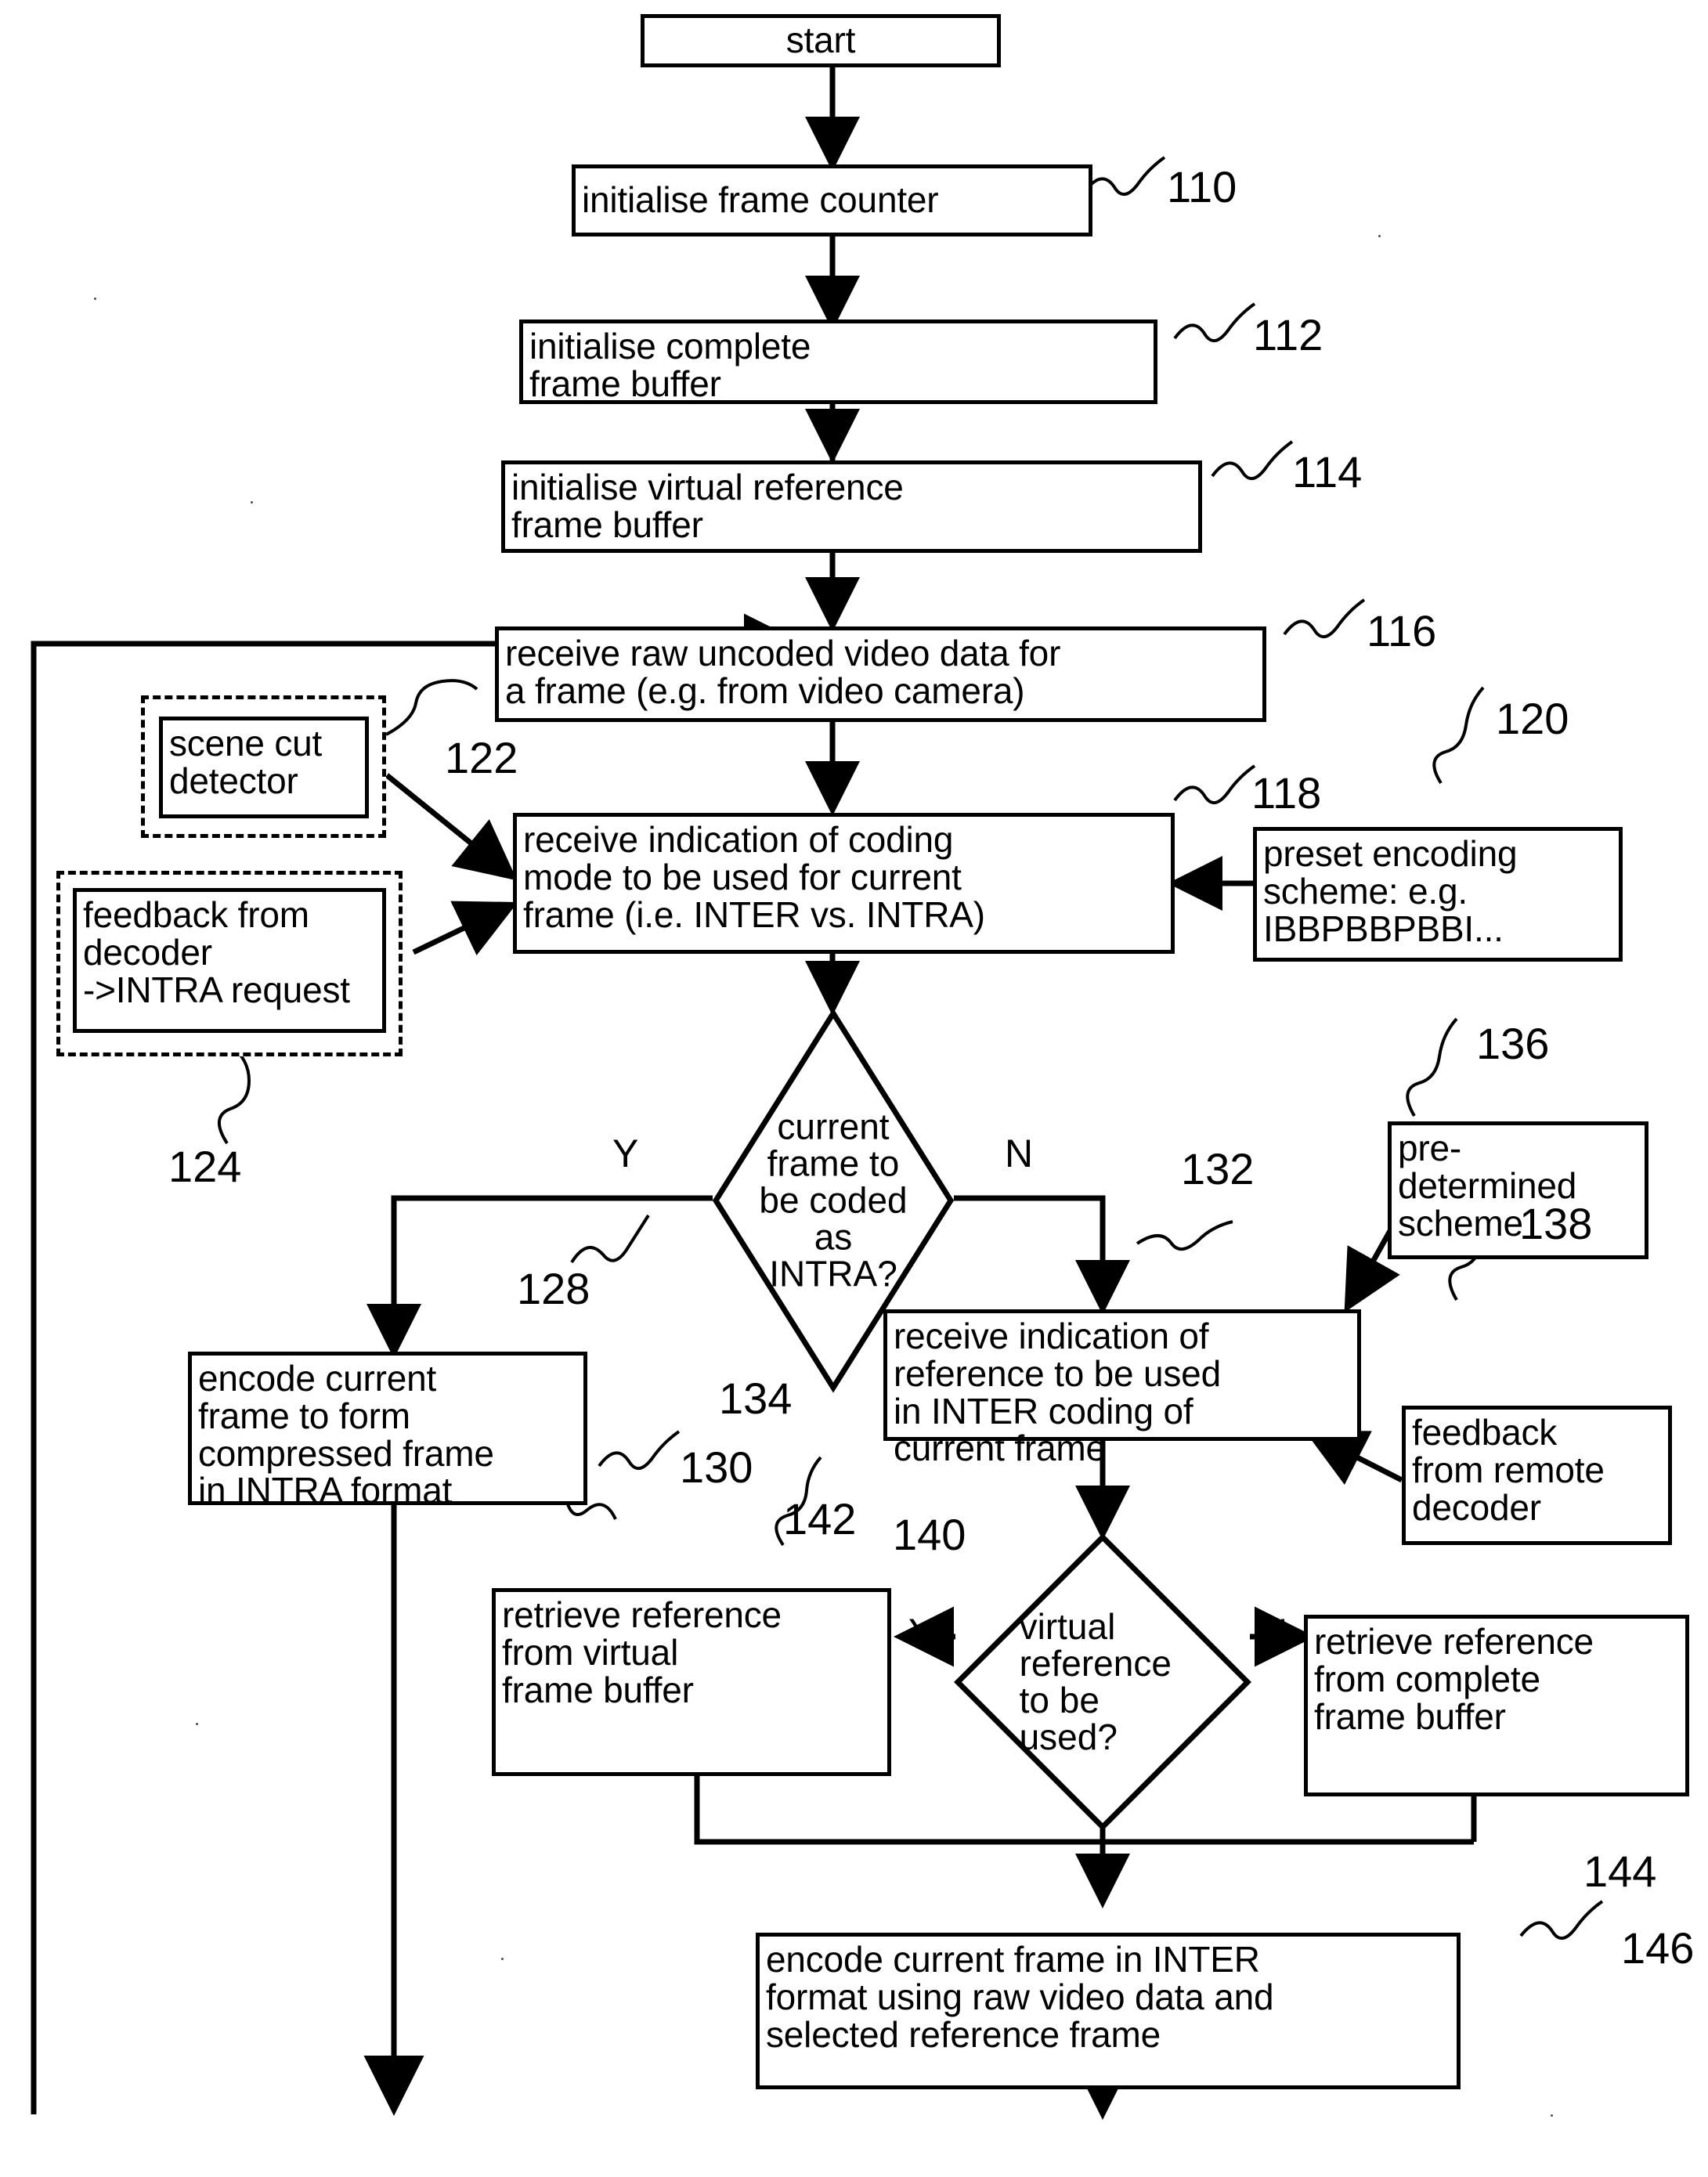 The height and width of the screenshot is (2177, 1708). What do you see at coordinates (1202, 186) in the screenshot?
I see `ref-110: 110` at bounding box center [1202, 186].